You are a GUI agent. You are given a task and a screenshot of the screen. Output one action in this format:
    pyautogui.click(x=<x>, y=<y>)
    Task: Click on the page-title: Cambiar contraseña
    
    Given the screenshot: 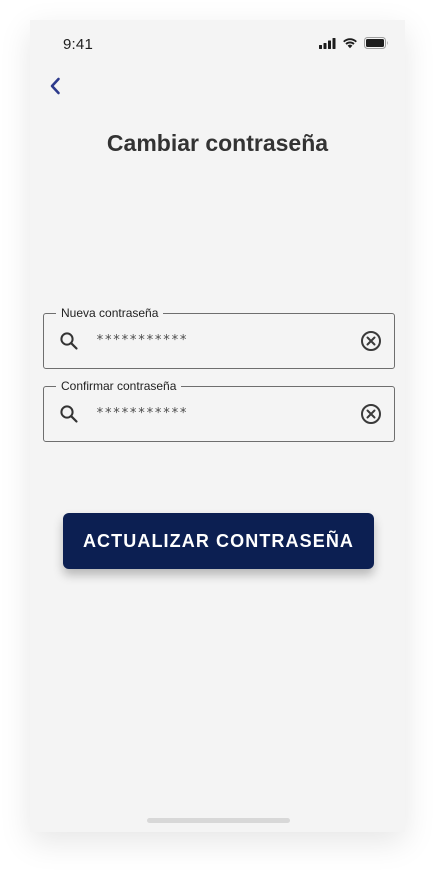 What is the action you would take?
    pyautogui.click(x=217, y=143)
    